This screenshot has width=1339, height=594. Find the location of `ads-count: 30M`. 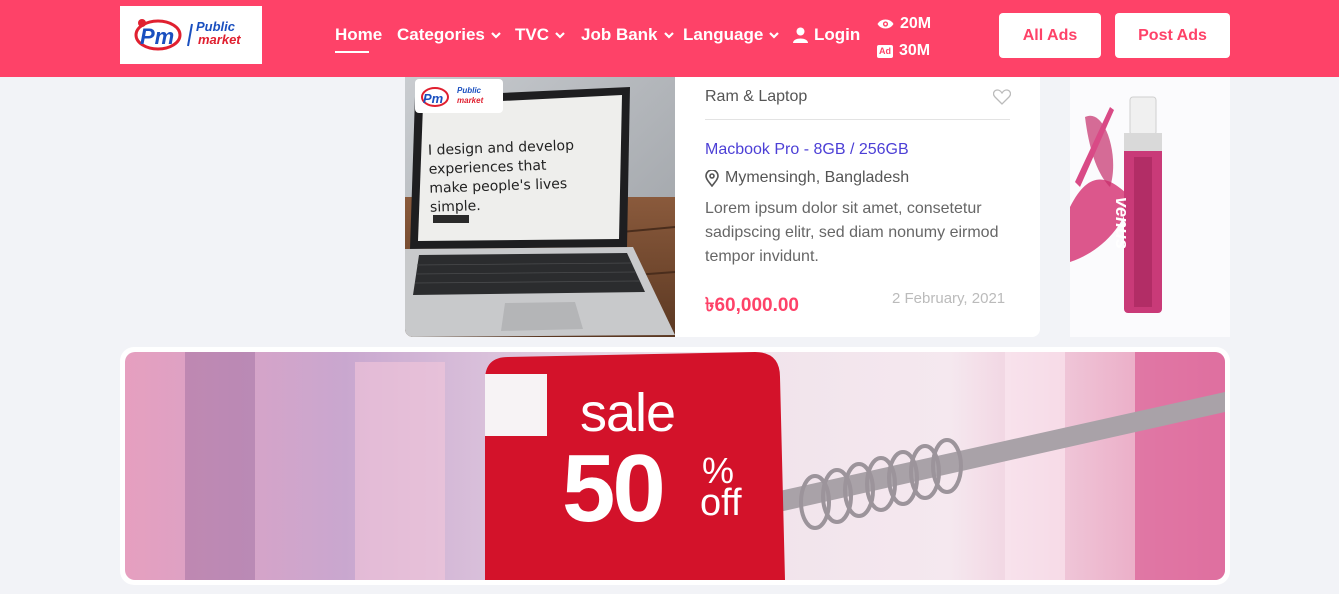

ads-count: 30M is located at coordinates (915, 50).